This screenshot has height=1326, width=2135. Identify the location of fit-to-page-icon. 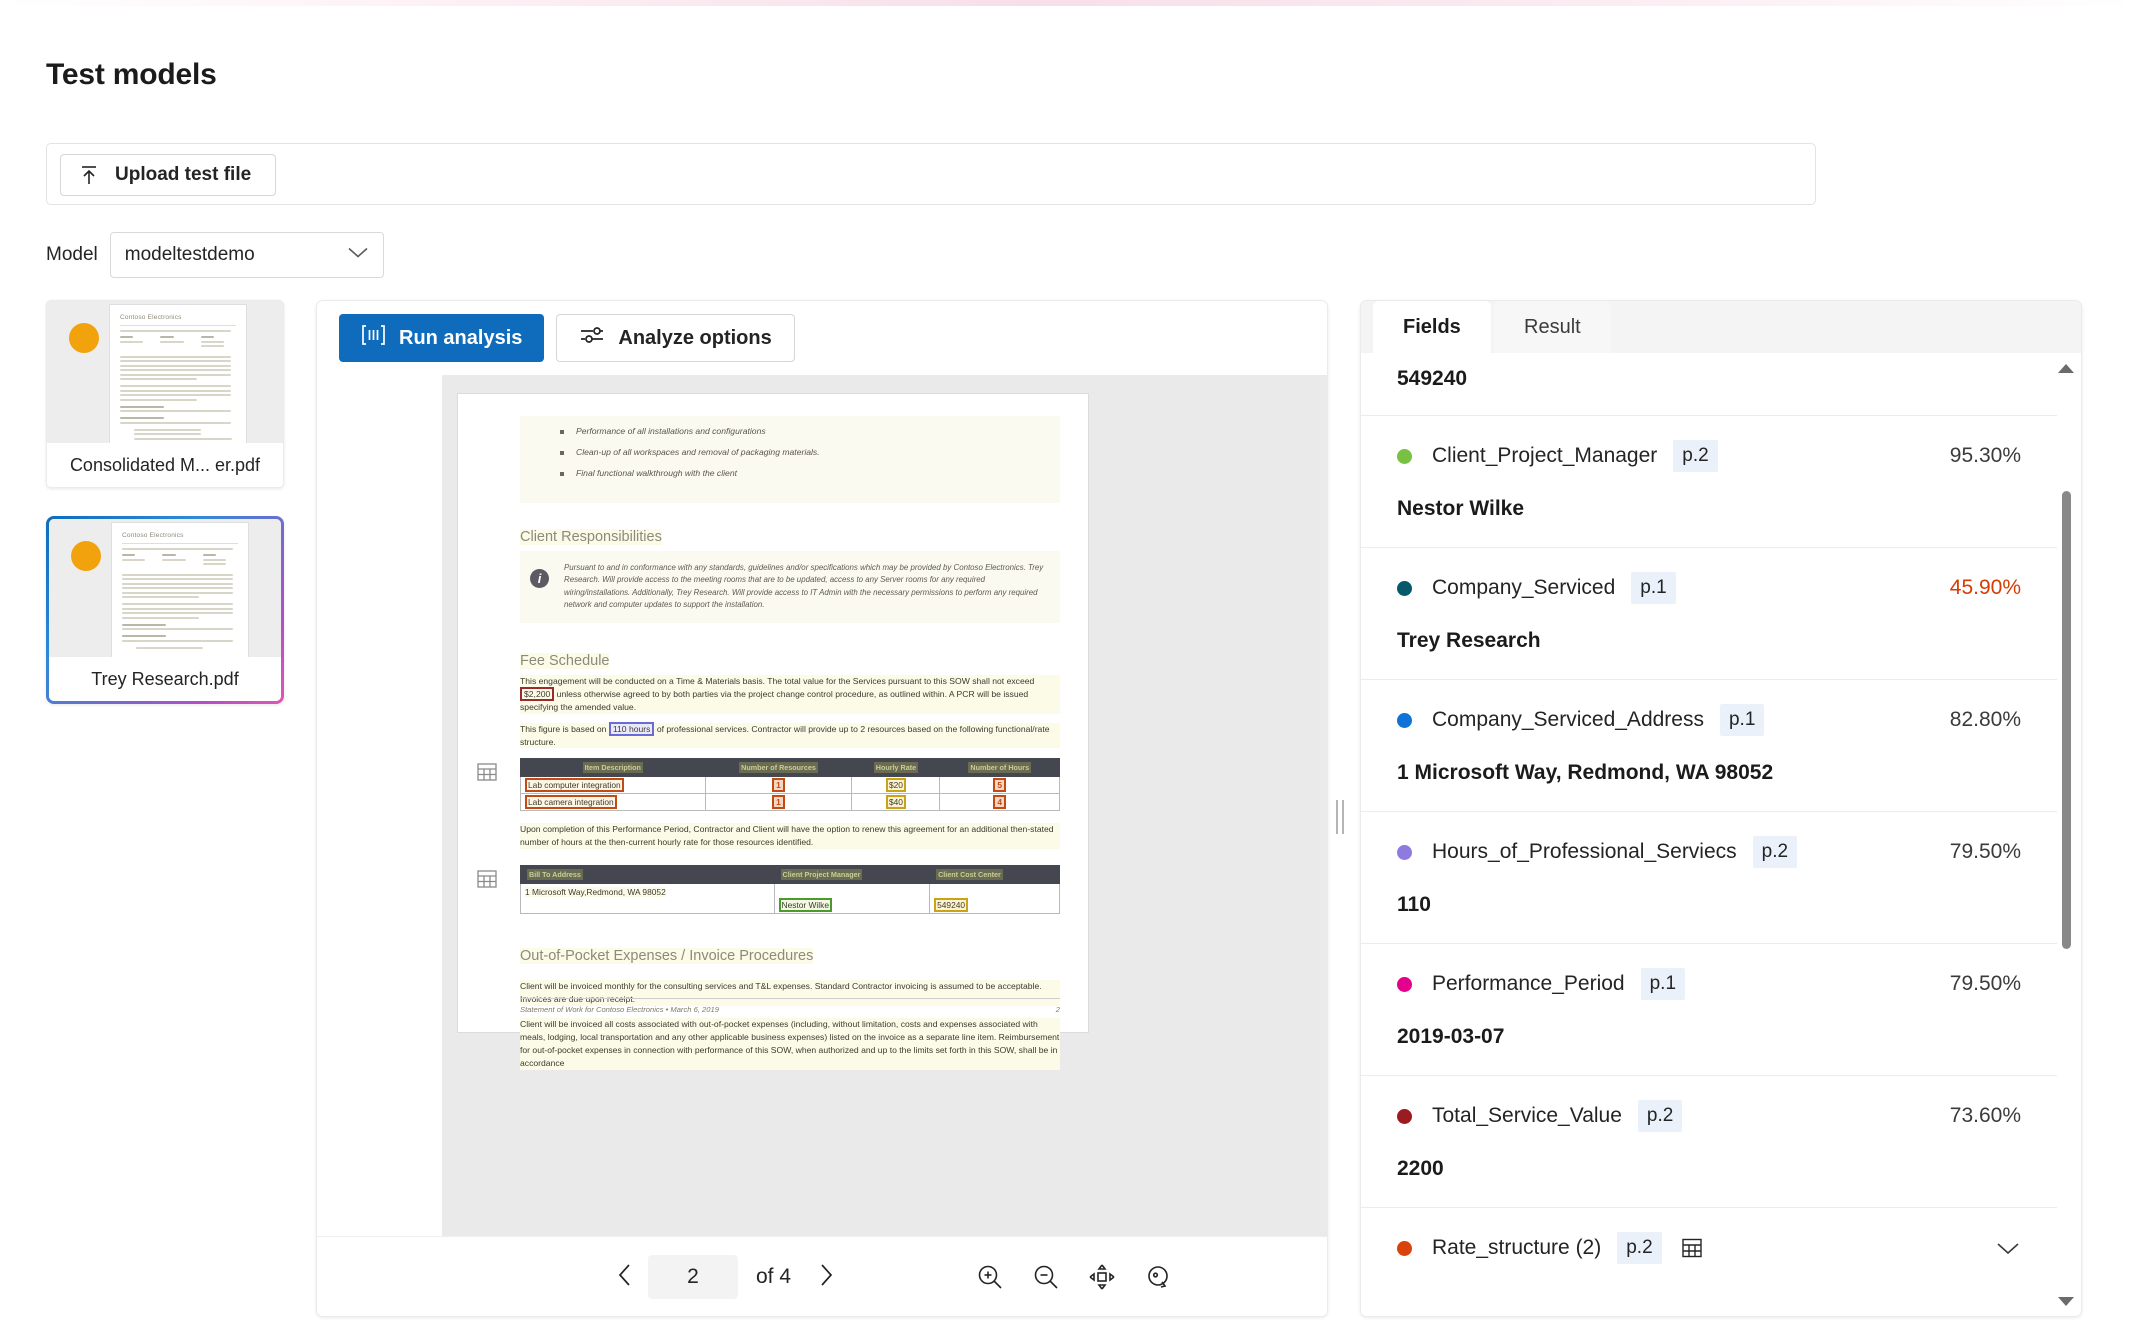
(1102, 1277).